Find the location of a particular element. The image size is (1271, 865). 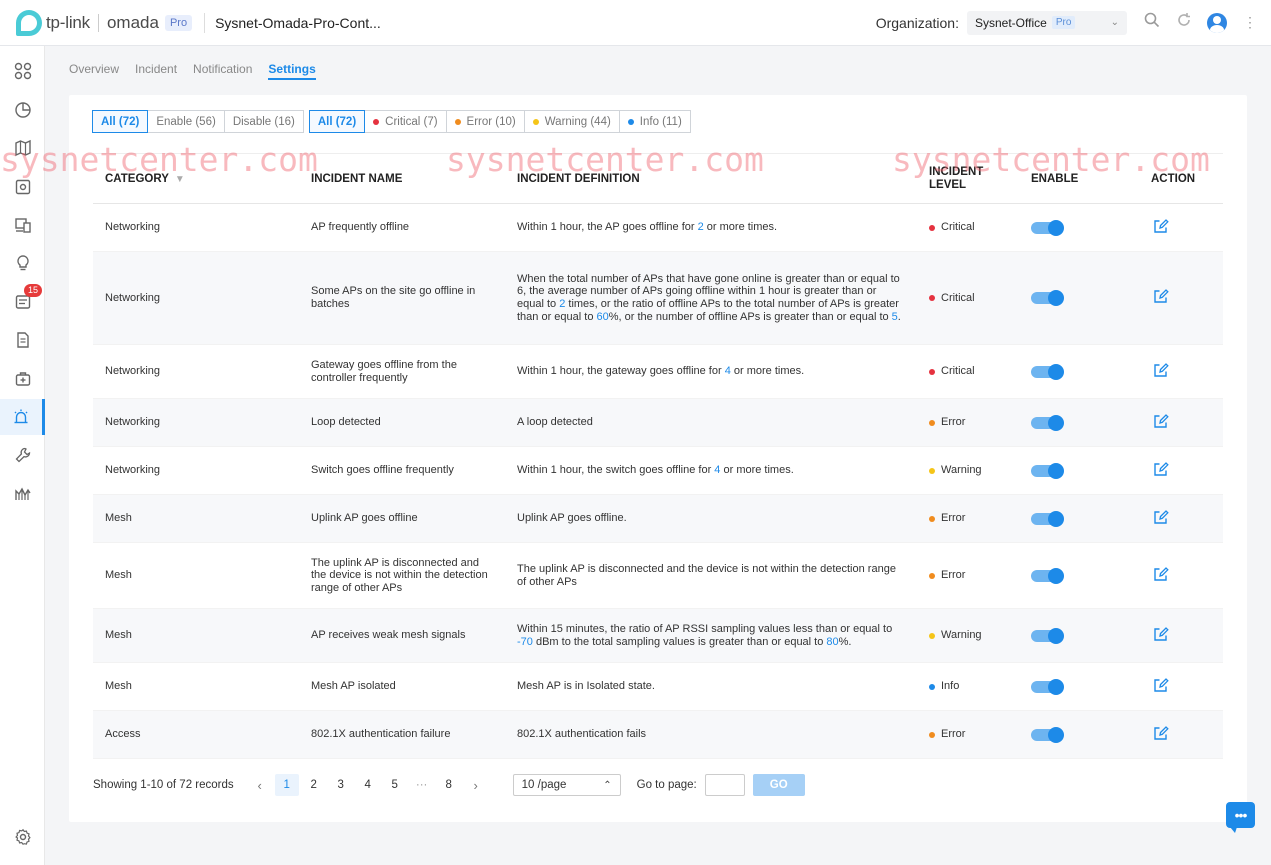

header-category: CATEGORY ▼ is located at coordinates (196, 179).